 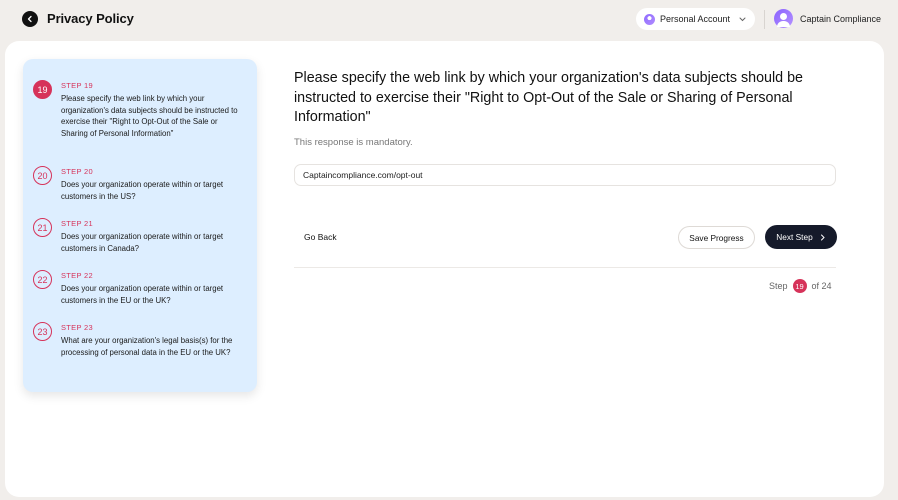 I want to click on step-badge: 21, so click(x=42, y=227).